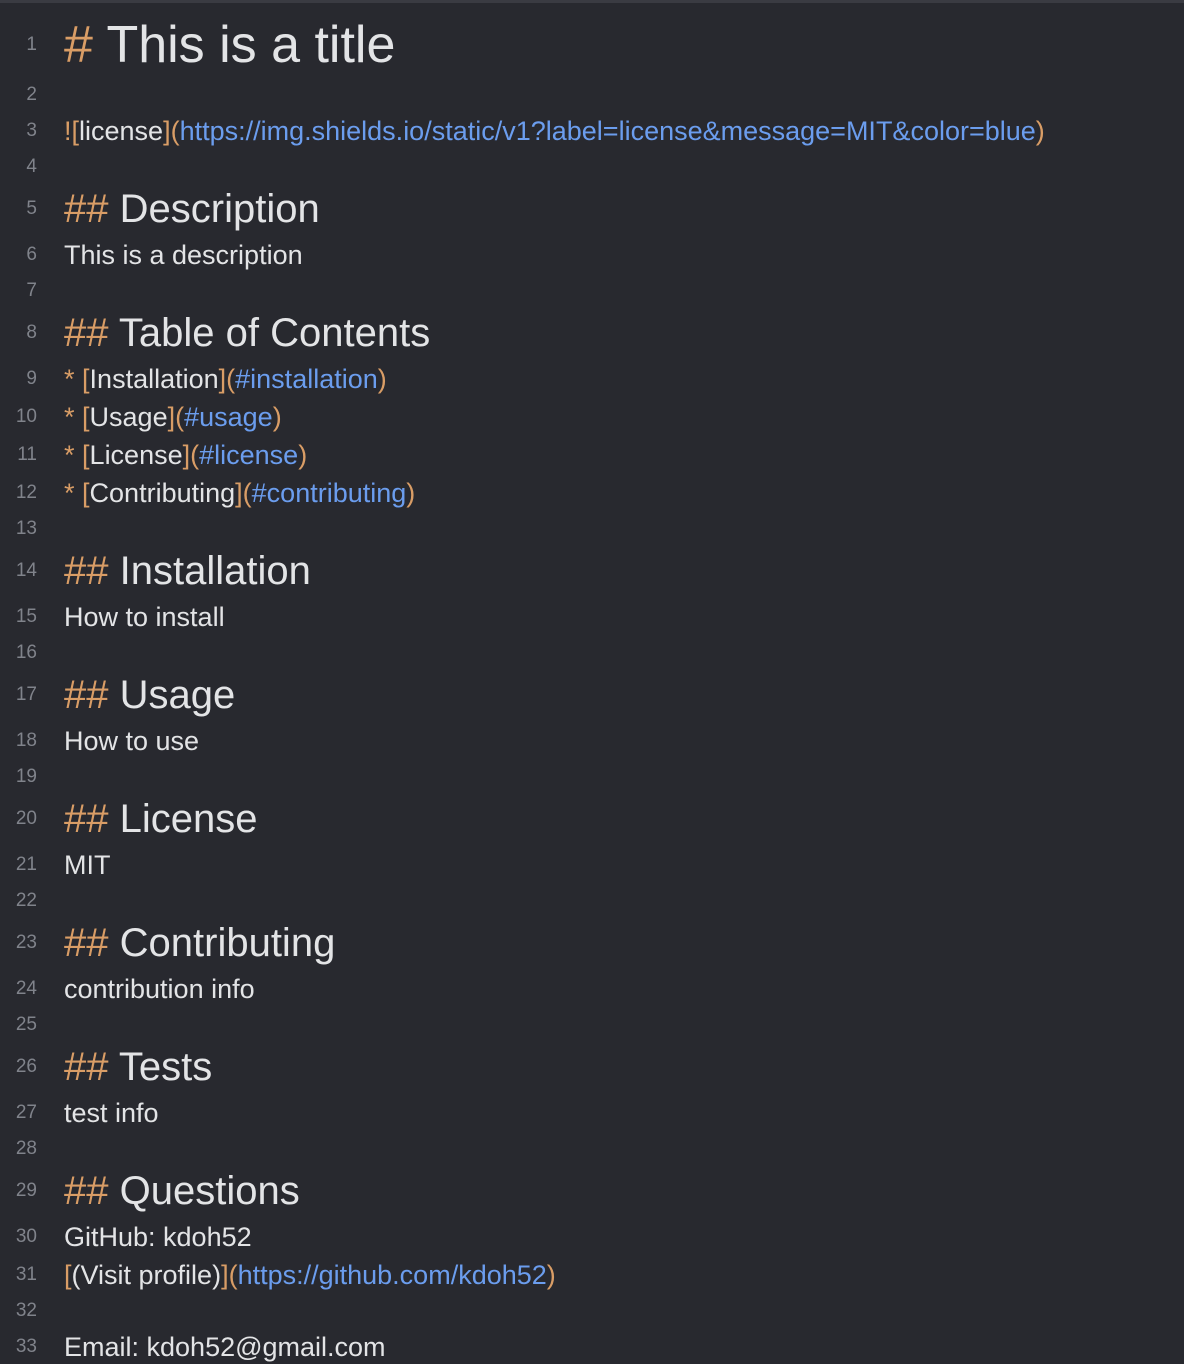 This screenshot has height=1364, width=1184. Describe the element at coordinates (592, 529) in the screenshot. I see `editor-line: 13` at that location.